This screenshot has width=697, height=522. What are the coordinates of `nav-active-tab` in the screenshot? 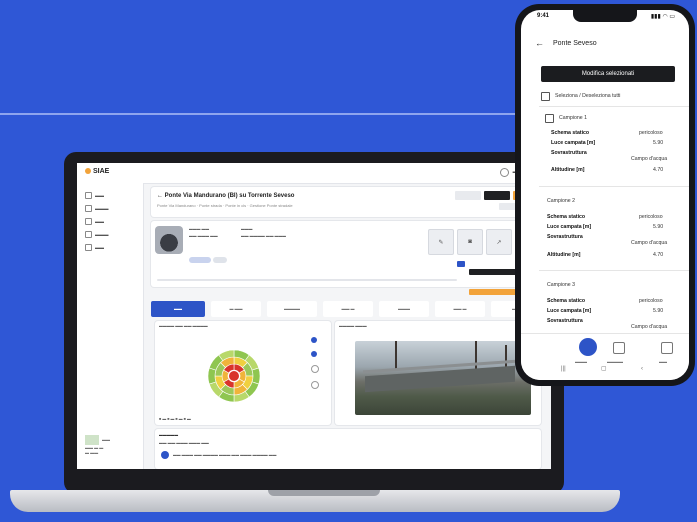 It's located at (588, 347).